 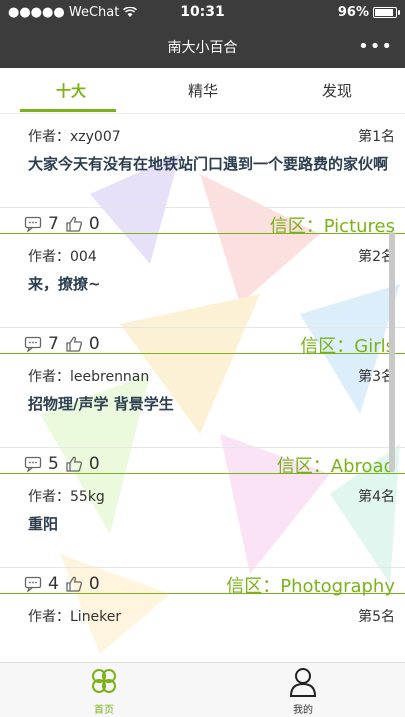 I want to click on post-rank: 第4名, so click(x=376, y=497).